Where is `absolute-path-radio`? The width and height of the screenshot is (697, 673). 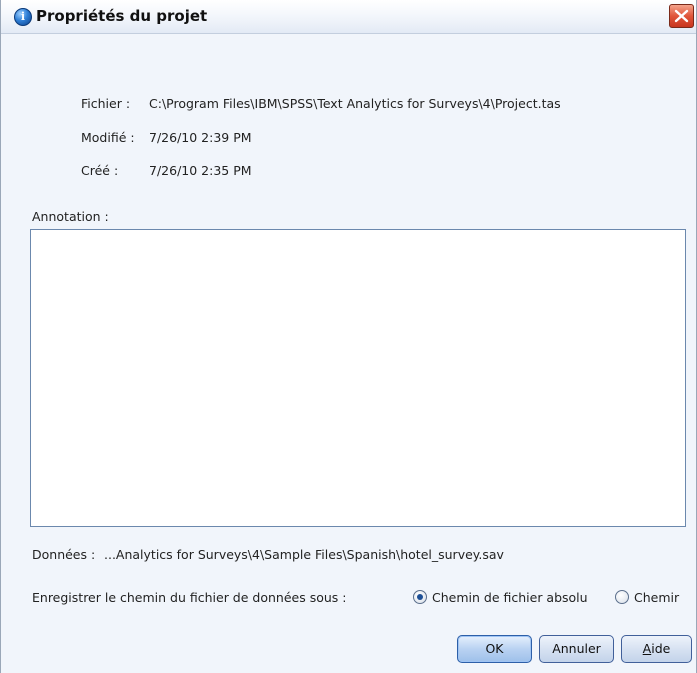 absolute-path-radio is located at coordinates (420, 597).